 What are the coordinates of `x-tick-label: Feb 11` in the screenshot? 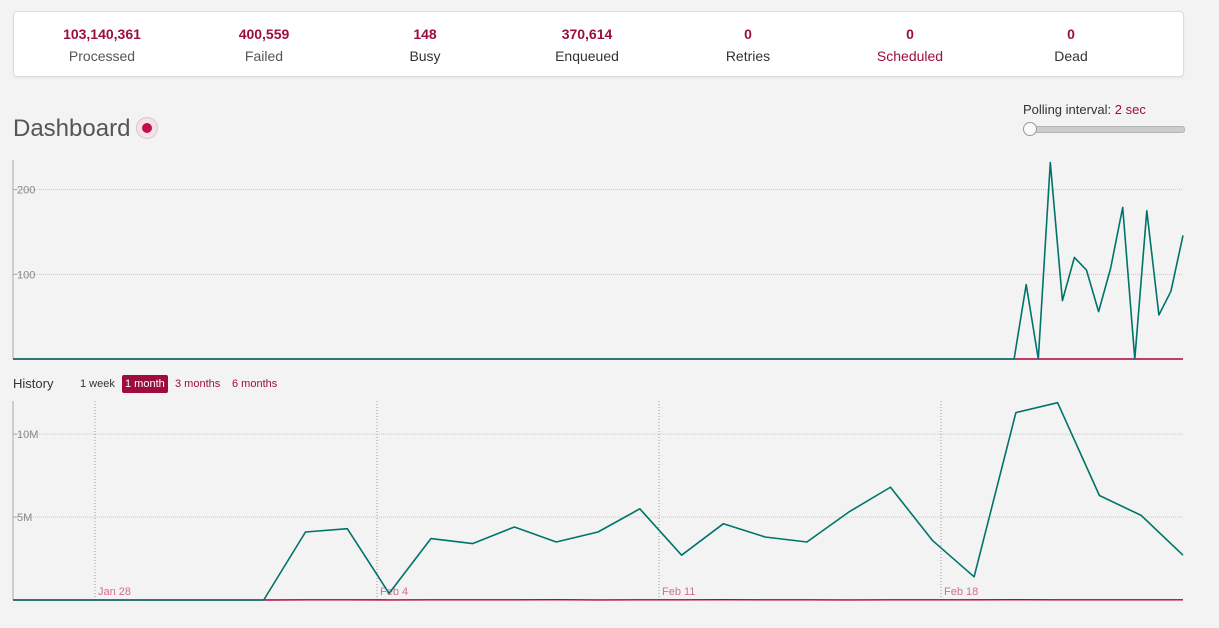 It's located at (678, 592).